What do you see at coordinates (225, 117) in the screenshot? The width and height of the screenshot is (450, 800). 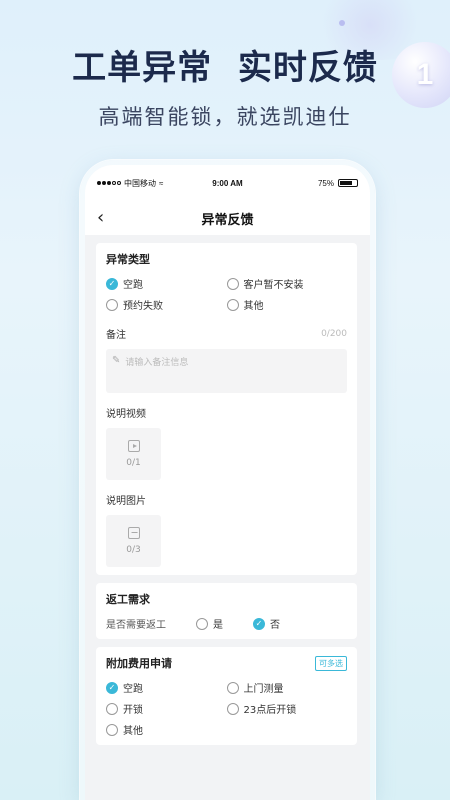 I see `promo-subline: 高端智能锁，就选凯迪仕` at bounding box center [225, 117].